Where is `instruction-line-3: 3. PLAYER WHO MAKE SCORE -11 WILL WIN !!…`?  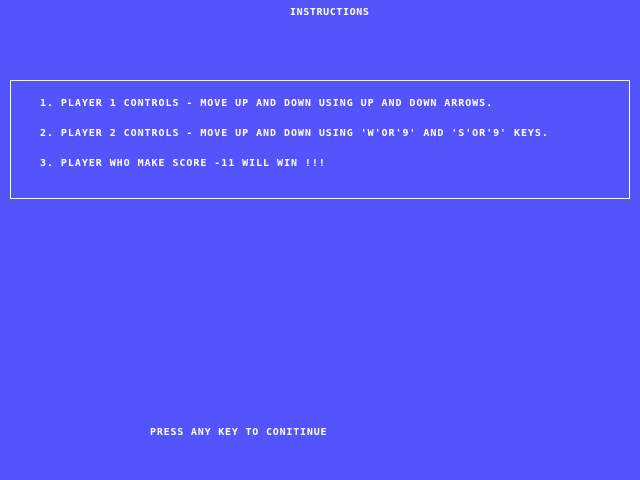
instruction-line-3: 3. PLAYER WHO MAKE SCORE -11 WILL WIN !!… is located at coordinates (183, 163).